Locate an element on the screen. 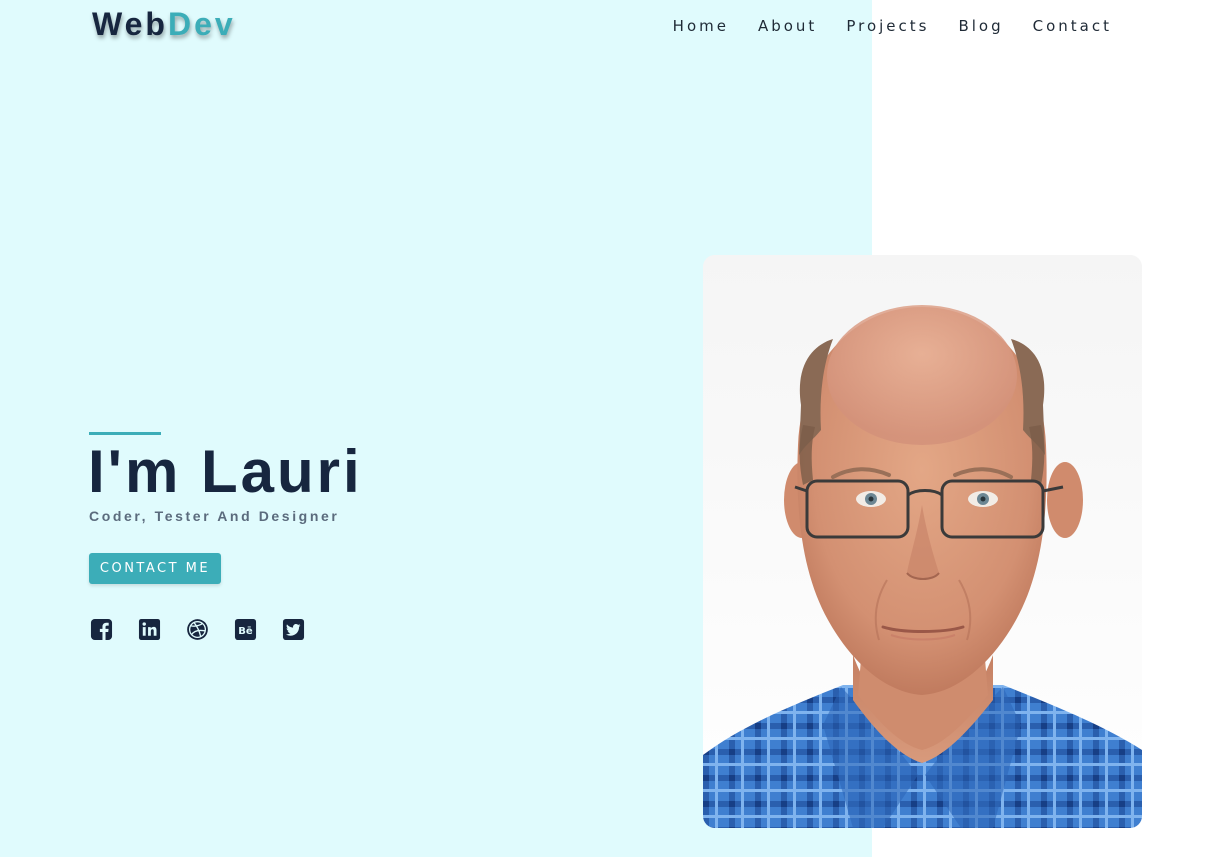 The width and height of the screenshot is (1214, 857). site-logo: WebDev is located at coordinates (164, 24).